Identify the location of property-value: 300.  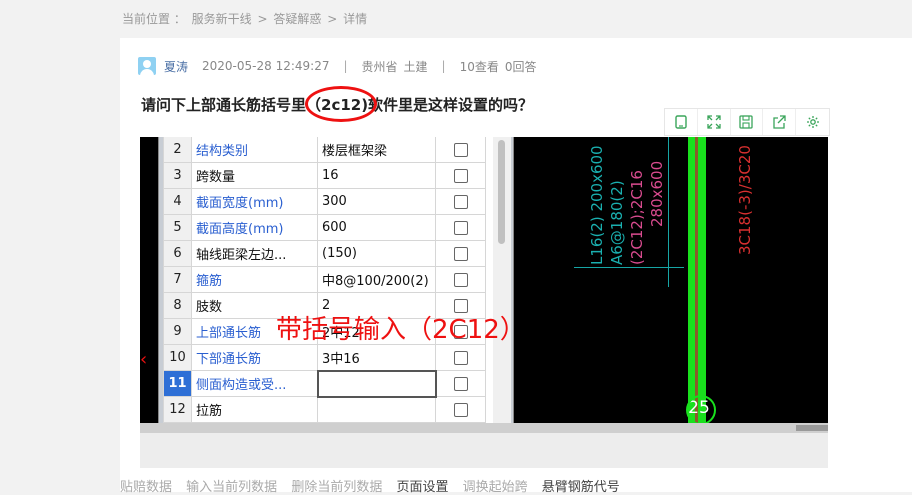
(376, 201).